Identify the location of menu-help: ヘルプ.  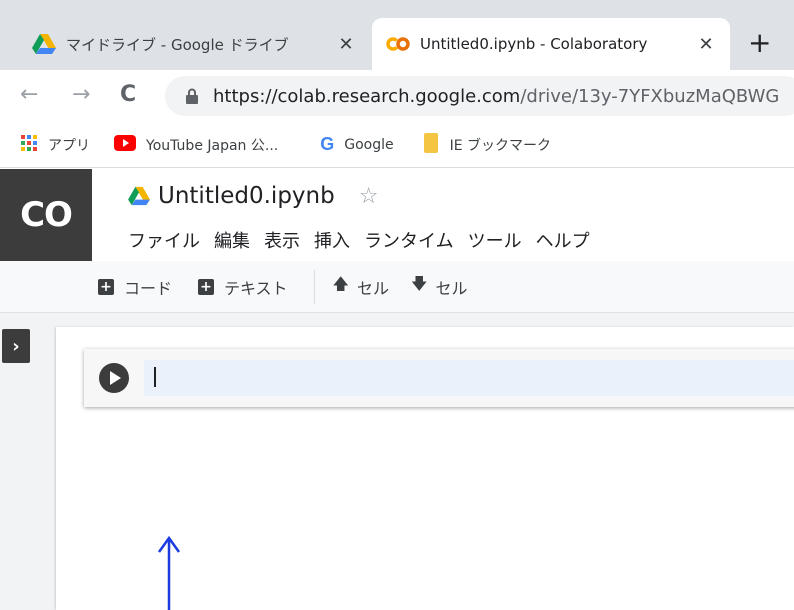
(563, 240).